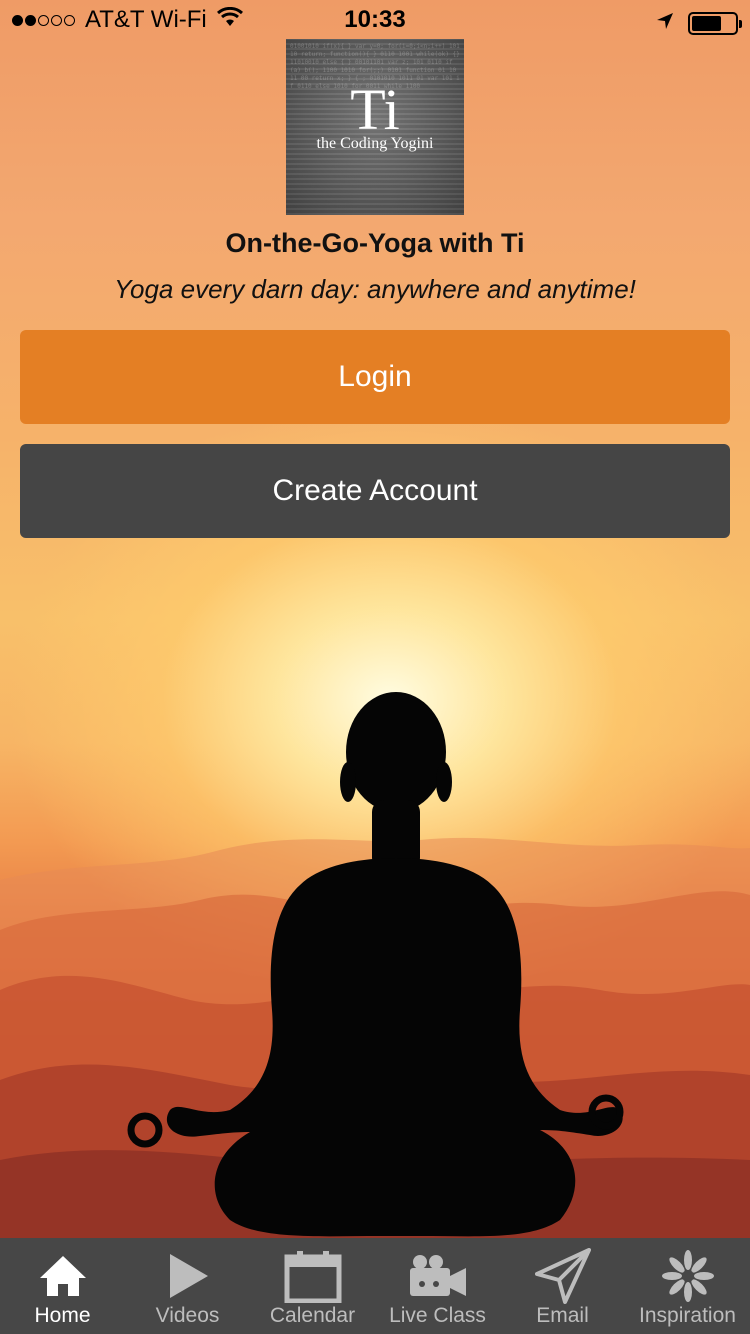 This screenshot has height=1334, width=750. I want to click on home-icon, so click(62, 1276).